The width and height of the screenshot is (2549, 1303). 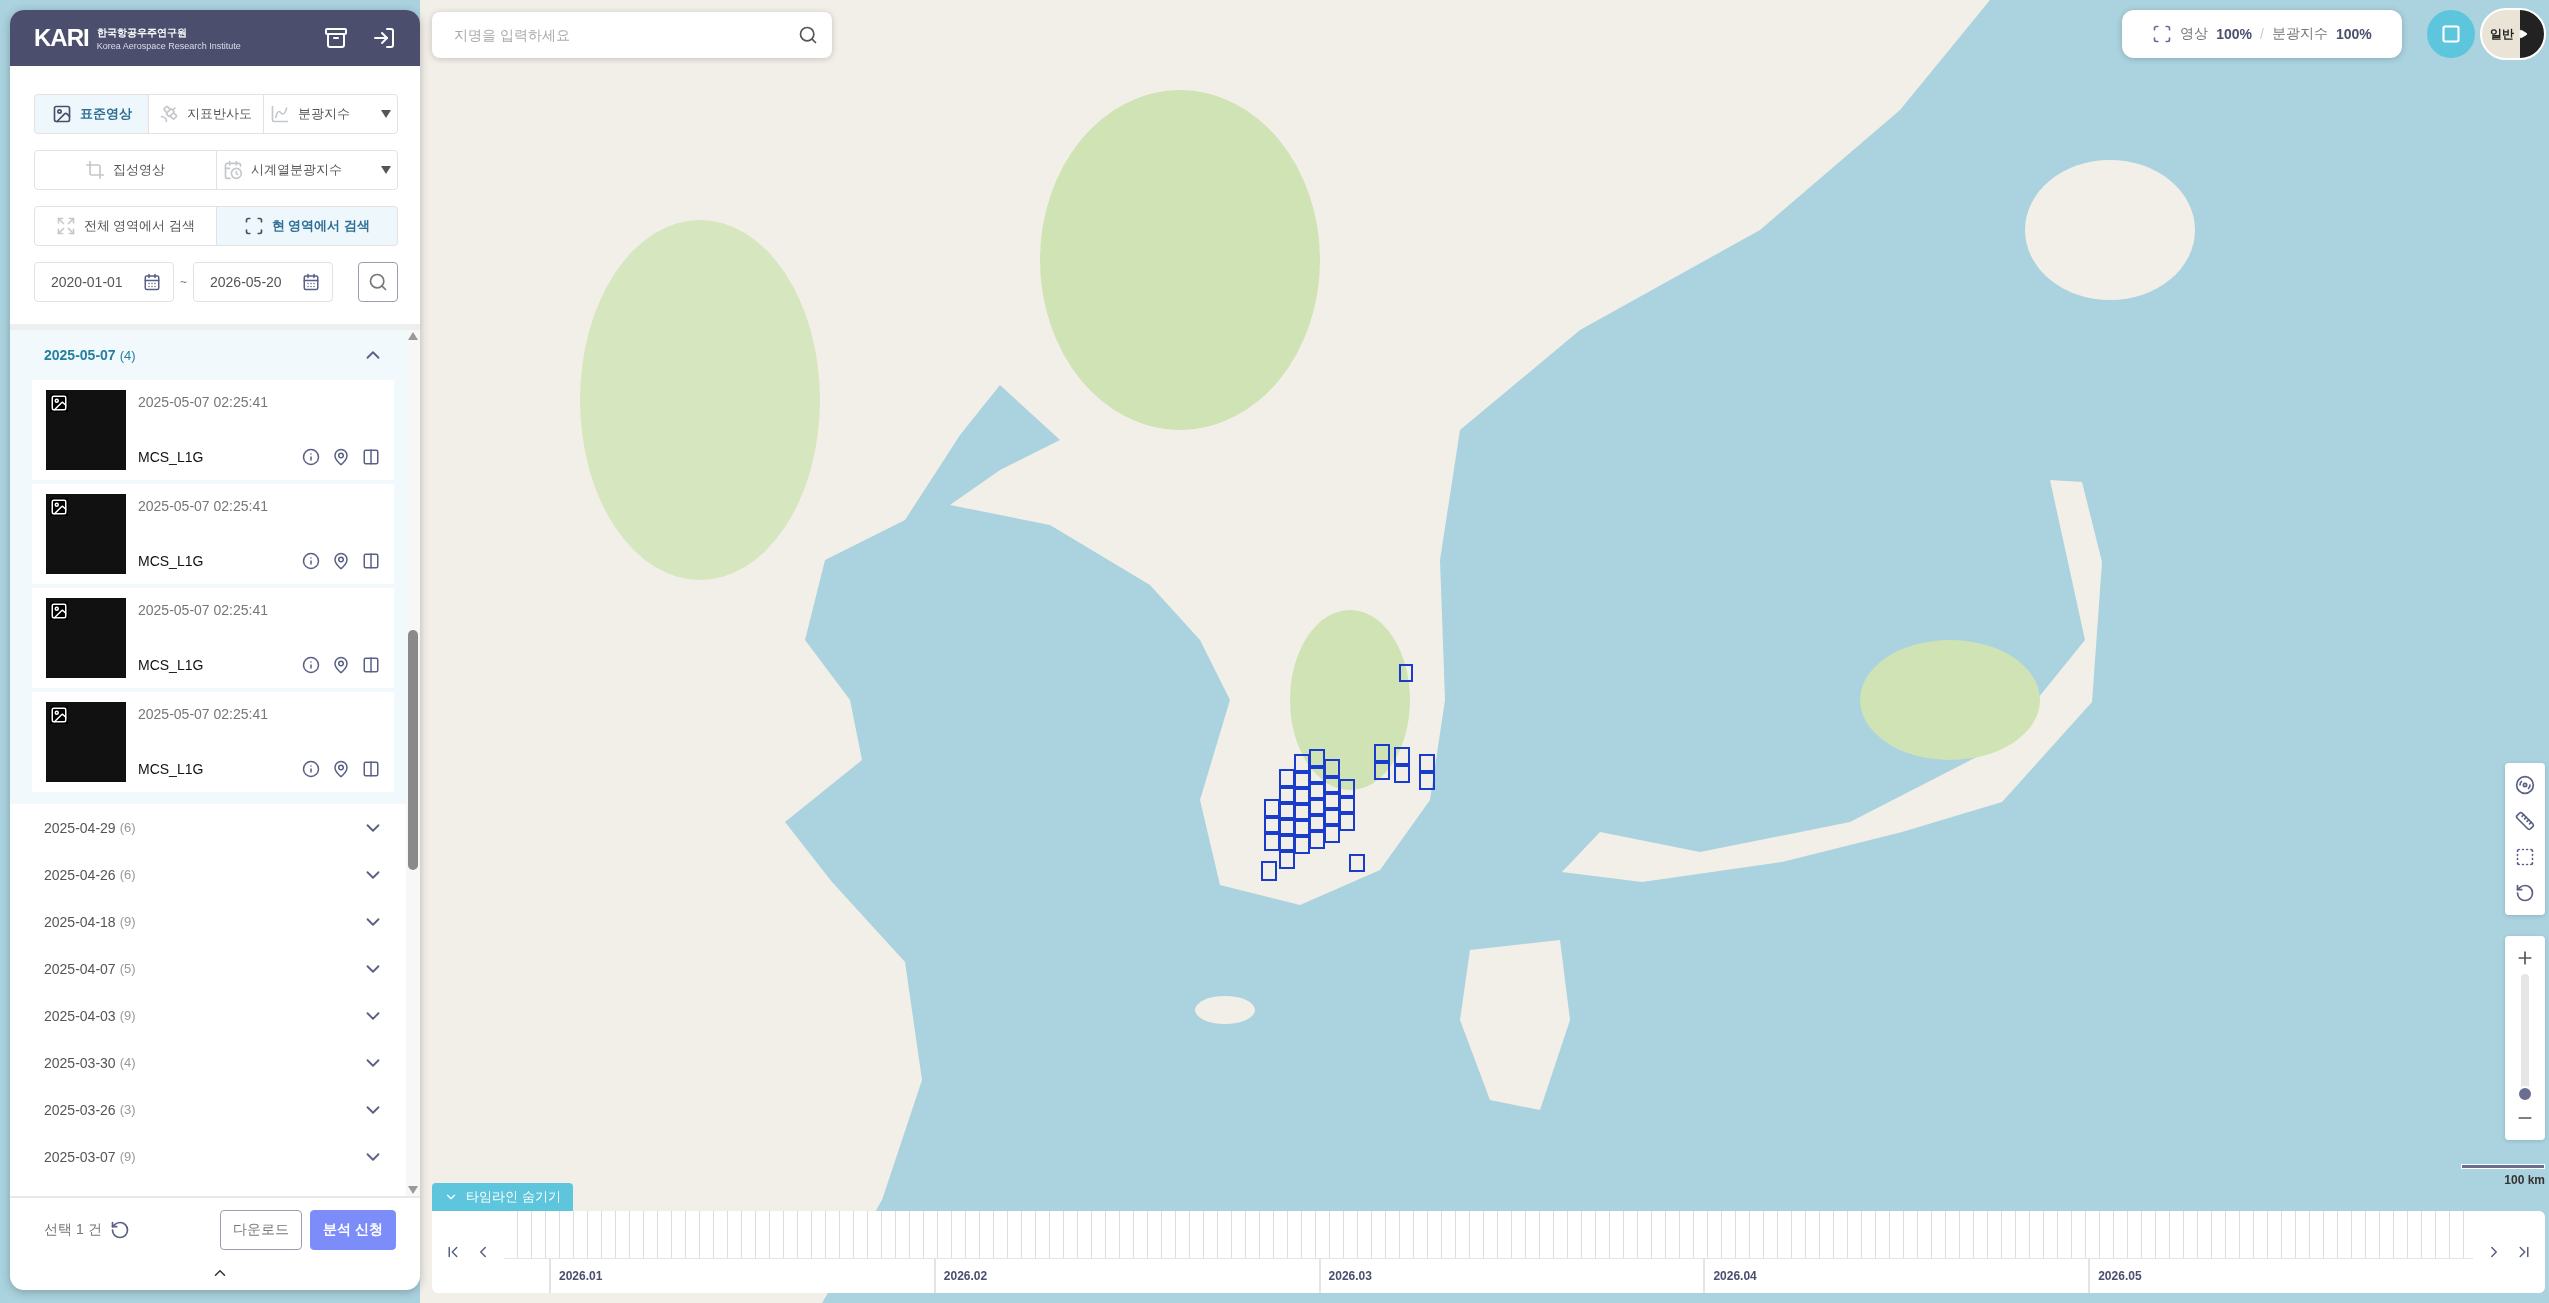 What do you see at coordinates (2299, 34) in the screenshot?
I see `index-opacity-label: 분광지수` at bounding box center [2299, 34].